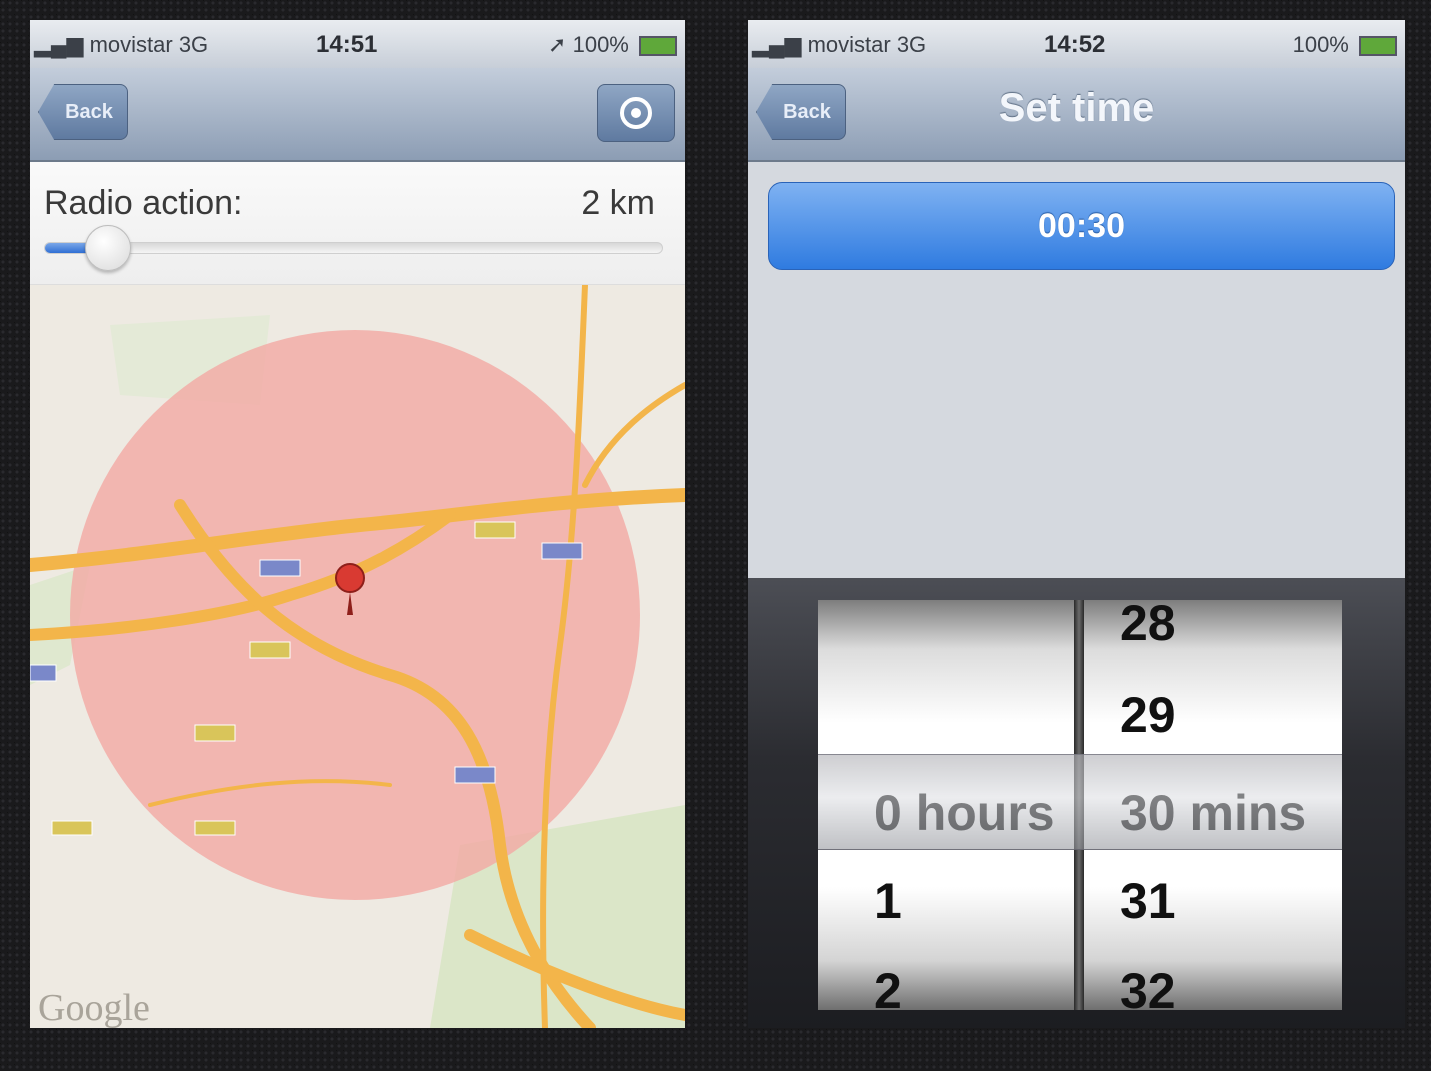 This screenshot has width=1431, height=1071. I want to click on hours-wheel: 0 hours 1 2, so click(946, 805).